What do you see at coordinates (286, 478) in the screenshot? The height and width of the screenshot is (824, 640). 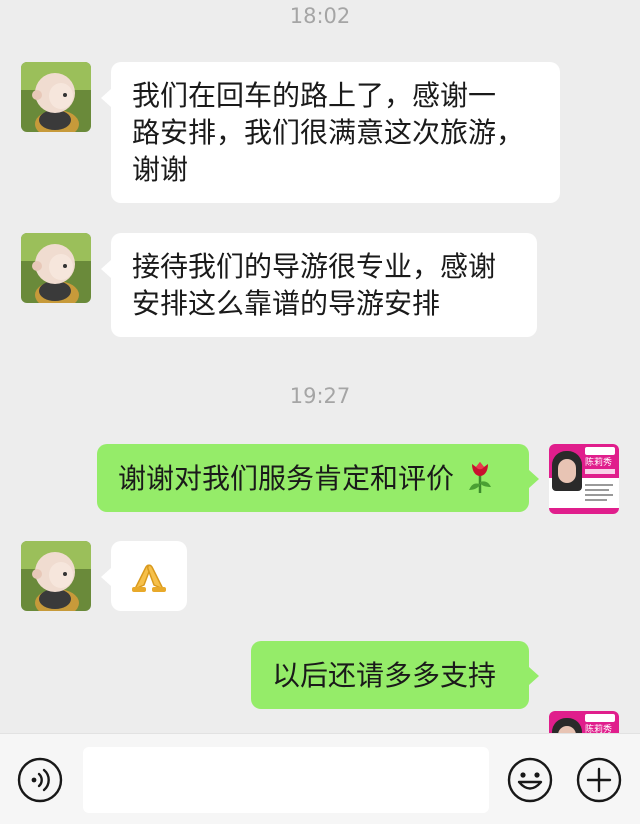 I see `message-line: 谢谢对我们服务肯定和评价` at bounding box center [286, 478].